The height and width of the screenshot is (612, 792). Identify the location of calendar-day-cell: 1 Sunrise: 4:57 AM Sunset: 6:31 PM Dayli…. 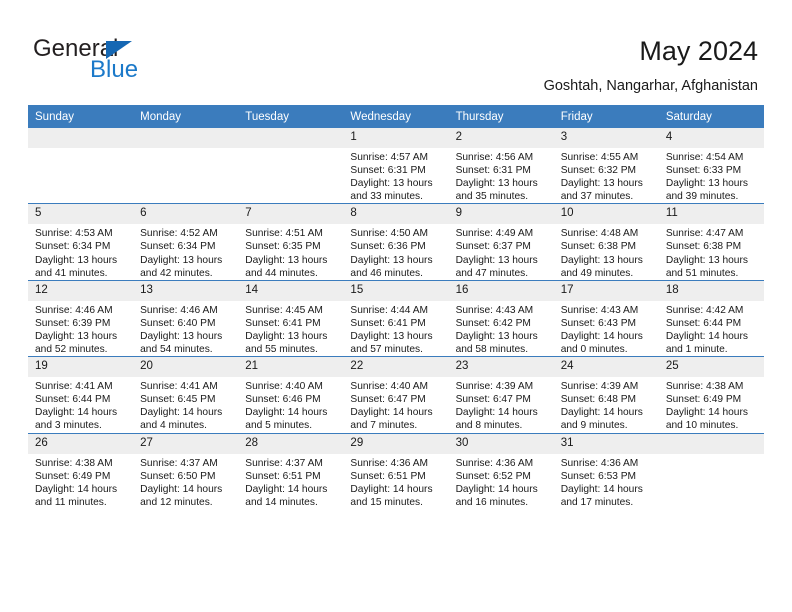
(396, 166).